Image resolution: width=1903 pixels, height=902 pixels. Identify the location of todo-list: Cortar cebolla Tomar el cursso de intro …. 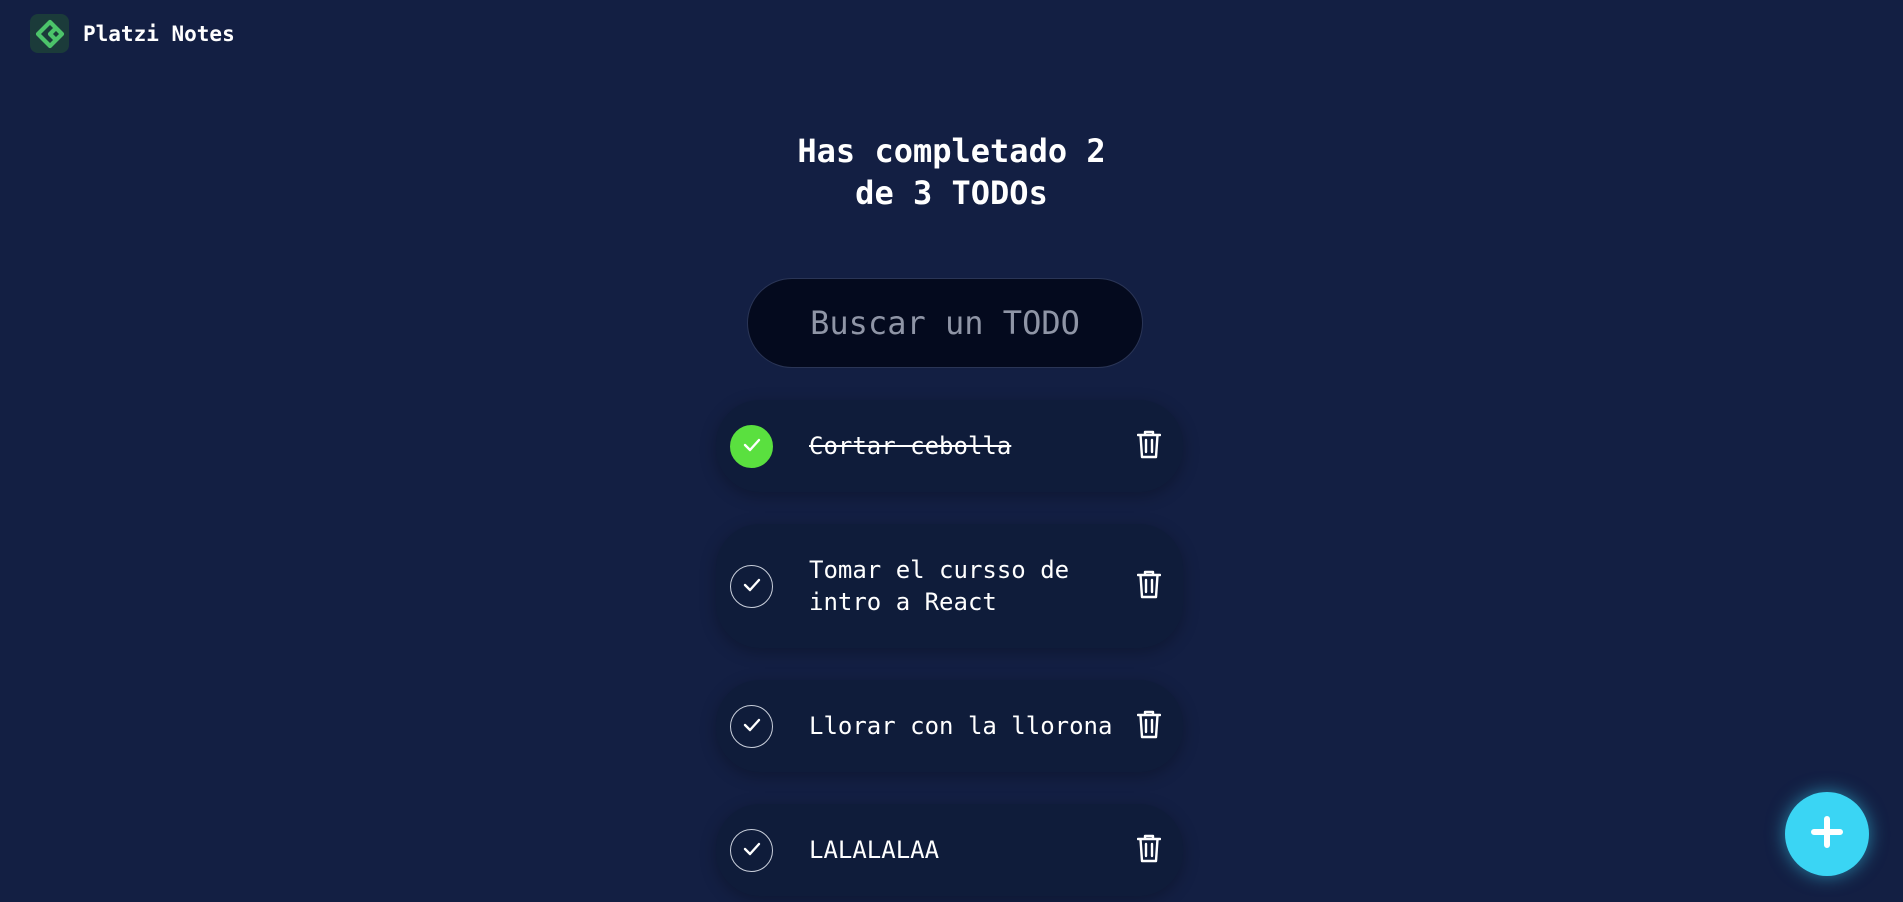
(949, 648).